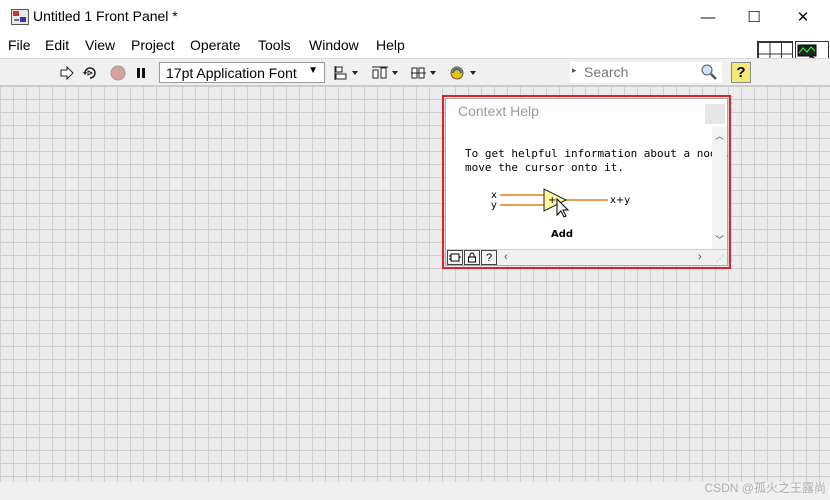 Image resolution: width=830 pixels, height=500 pixels. I want to click on menu-help: Help, so click(390, 45).